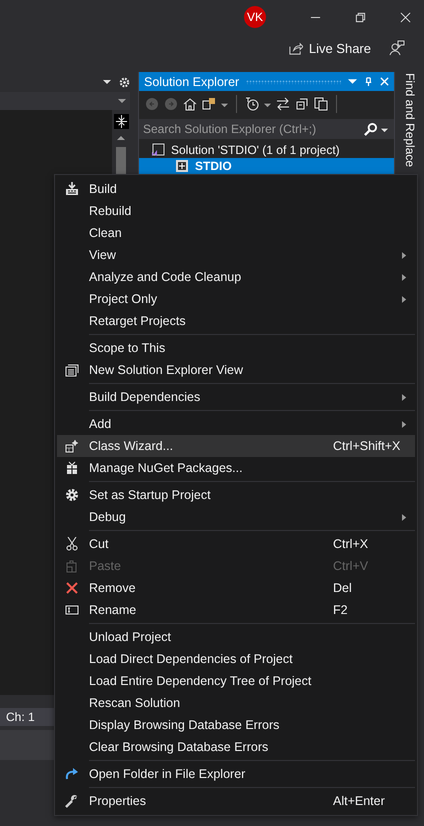 The image size is (424, 826). I want to click on copy-pages-icon, so click(321, 104).